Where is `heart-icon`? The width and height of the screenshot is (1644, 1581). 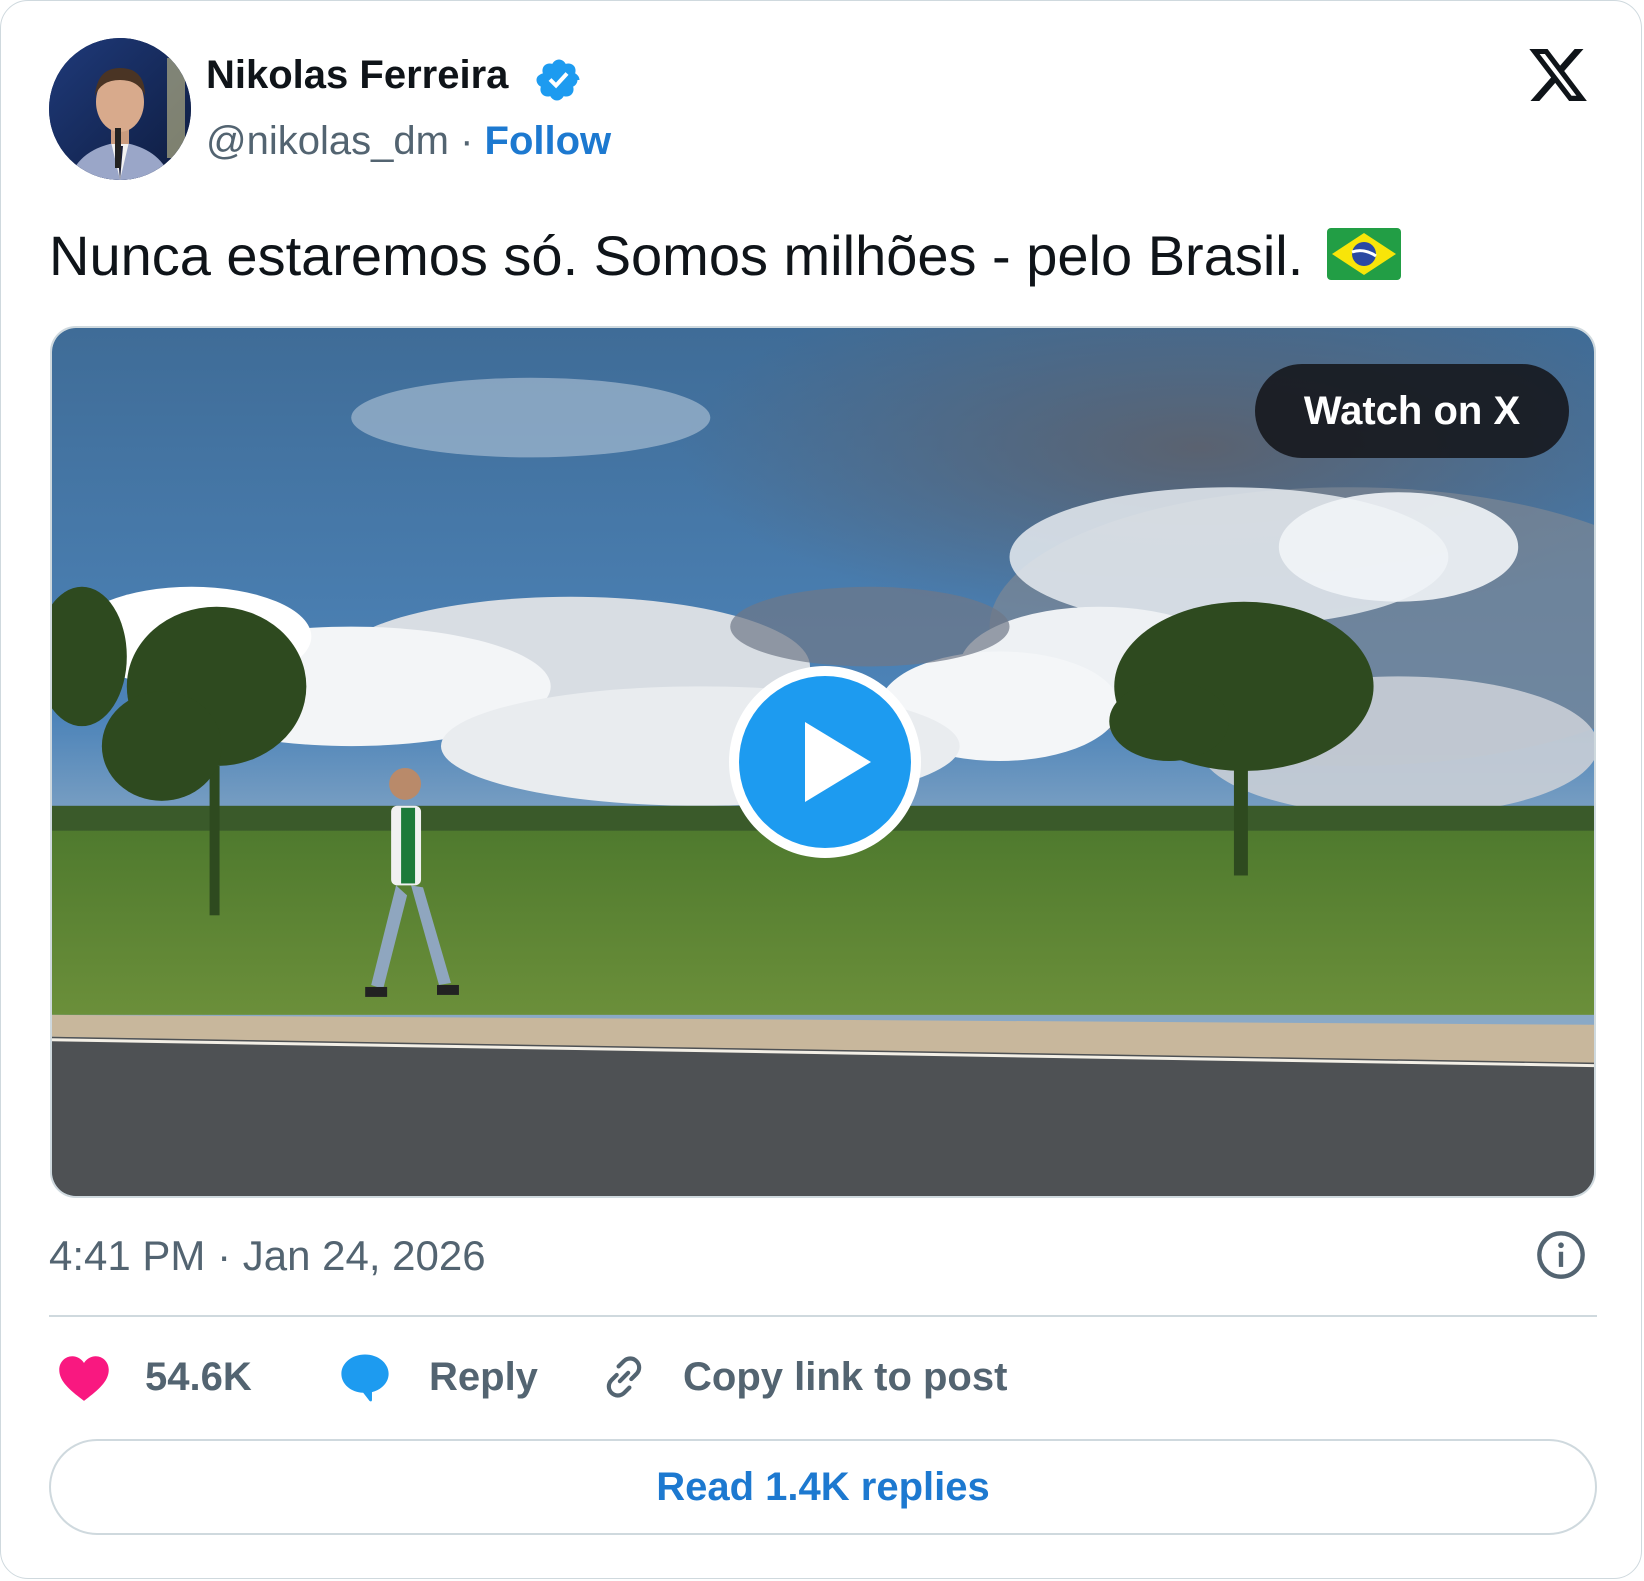
heart-icon is located at coordinates (84, 1378).